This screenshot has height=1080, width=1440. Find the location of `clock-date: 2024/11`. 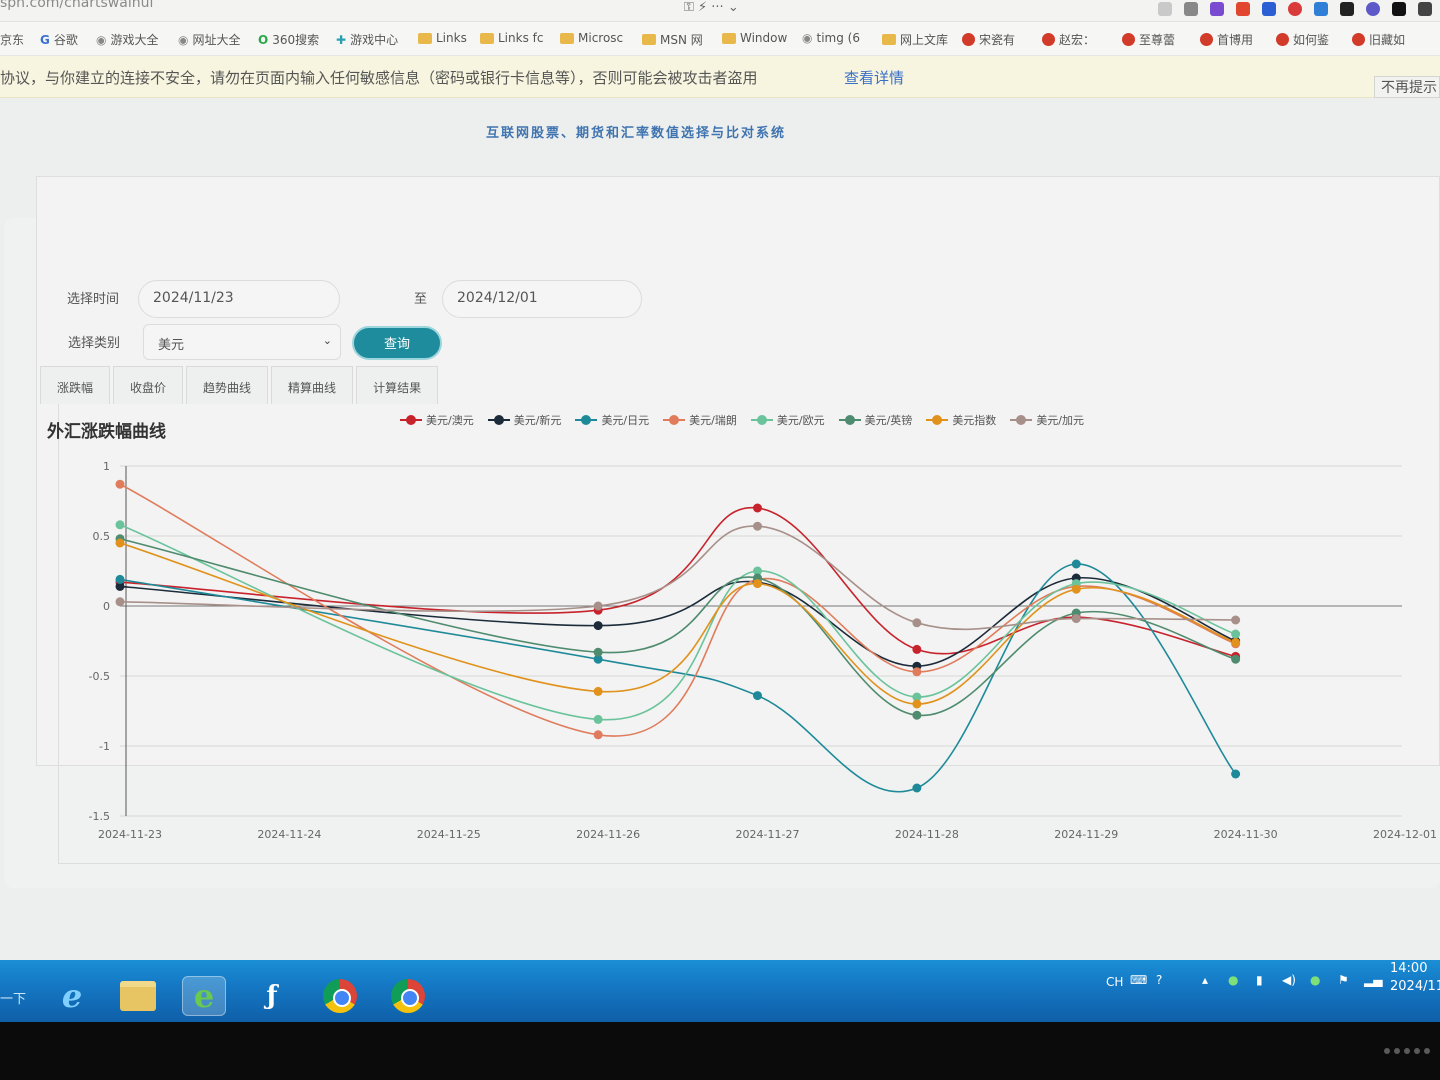

clock-date: 2024/11 is located at coordinates (1415, 986).